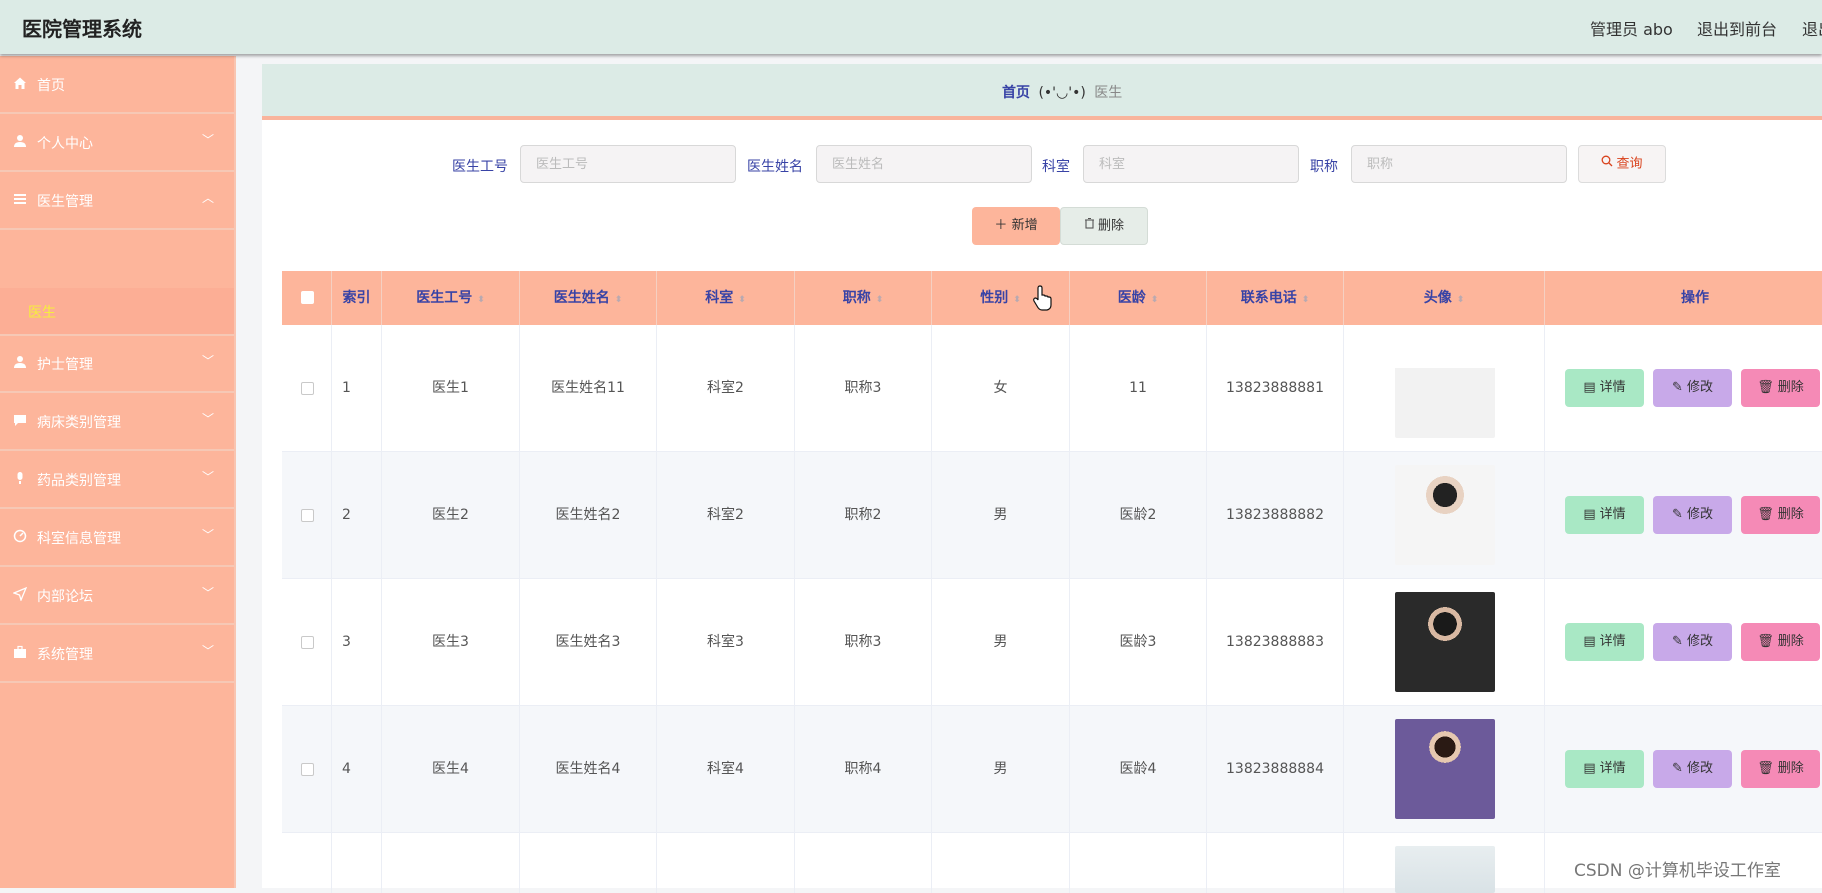  Describe the element at coordinates (863, 298) in the screenshot. I see `column-header: 职称 ⬍` at that location.